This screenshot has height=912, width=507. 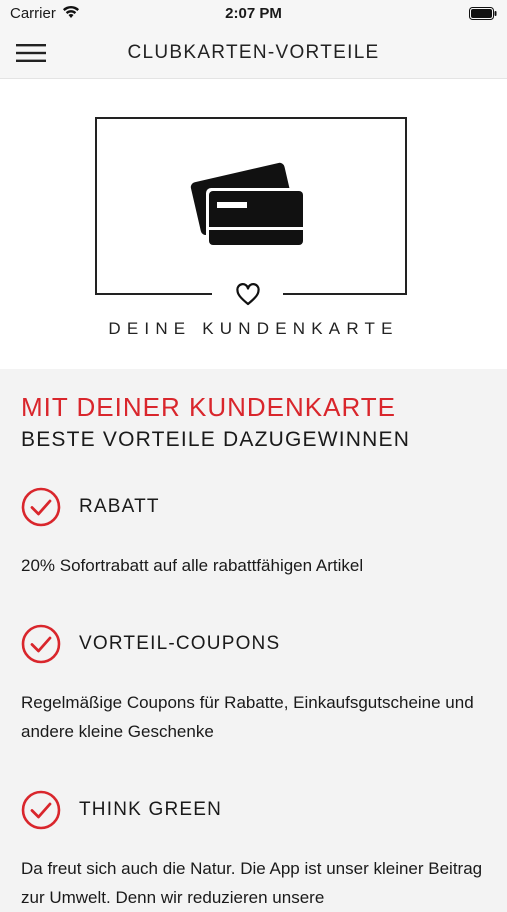 I want to click on hero-frame-line-left, so click(x=153, y=294).